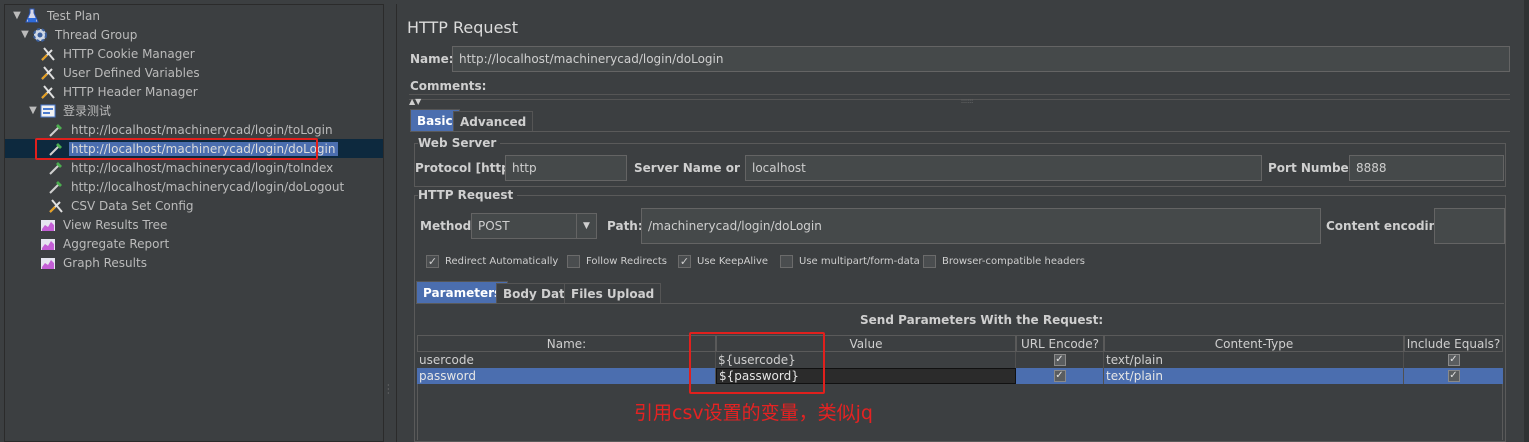 This screenshot has height=442, width=1529. Describe the element at coordinates (48, 111) in the screenshot. I see `controller-icon` at that location.